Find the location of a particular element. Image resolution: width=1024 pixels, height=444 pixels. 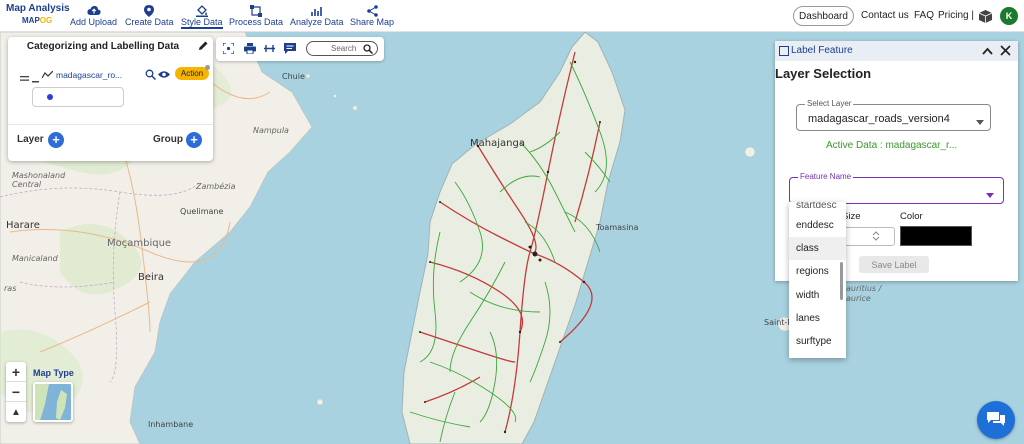

add-group-button: + is located at coordinates (194, 140).